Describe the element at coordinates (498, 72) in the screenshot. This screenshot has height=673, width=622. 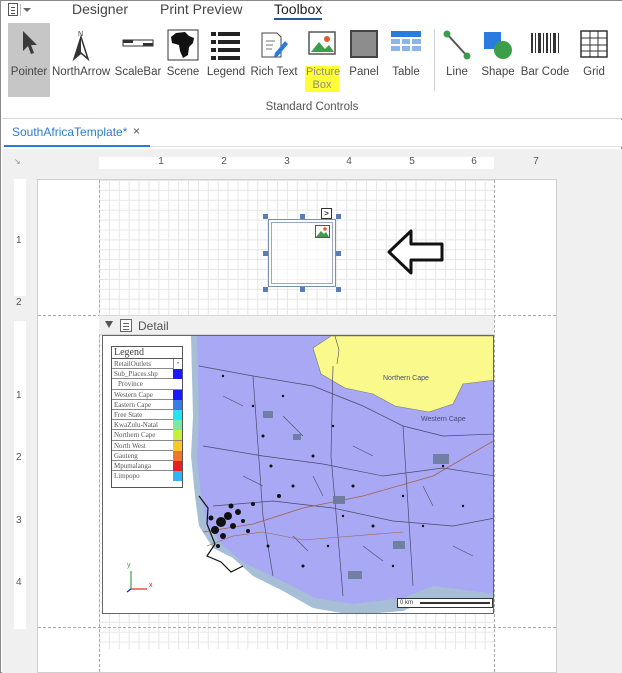
I see `tool-shape-label: Shape` at that location.